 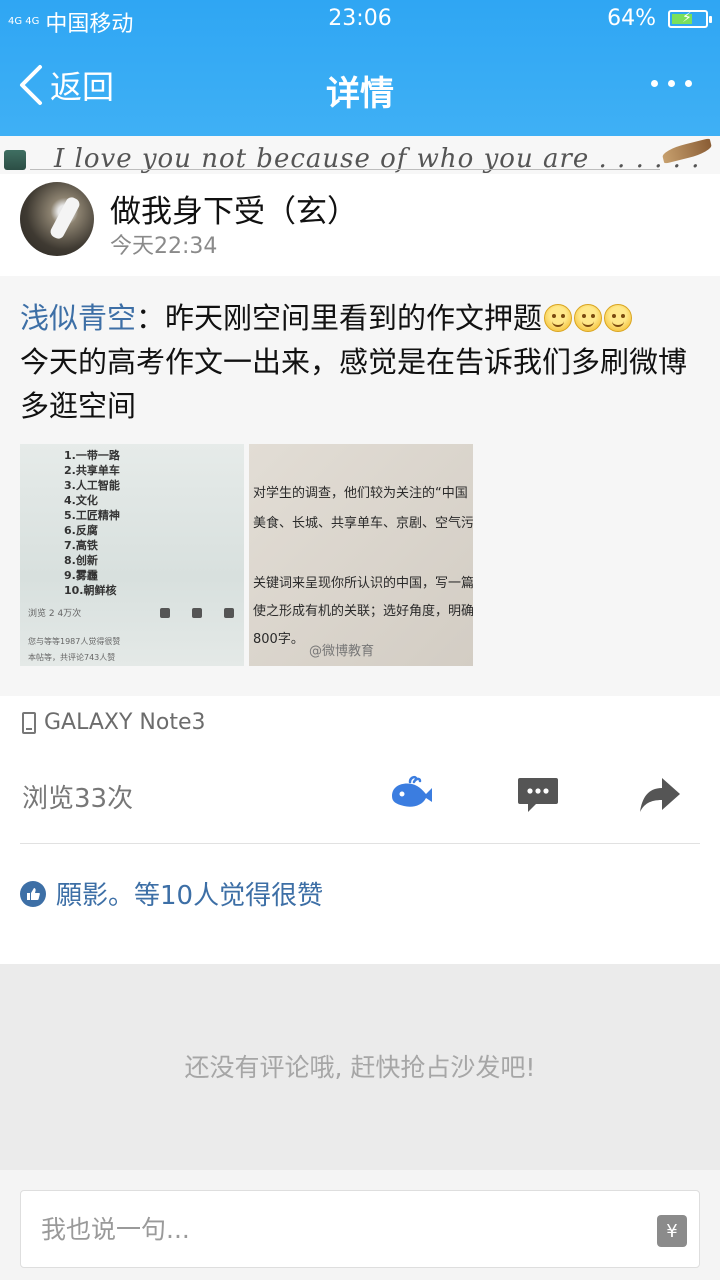 I want to click on likes-row: 願影。等10人觉得很赞, so click(x=171, y=893).